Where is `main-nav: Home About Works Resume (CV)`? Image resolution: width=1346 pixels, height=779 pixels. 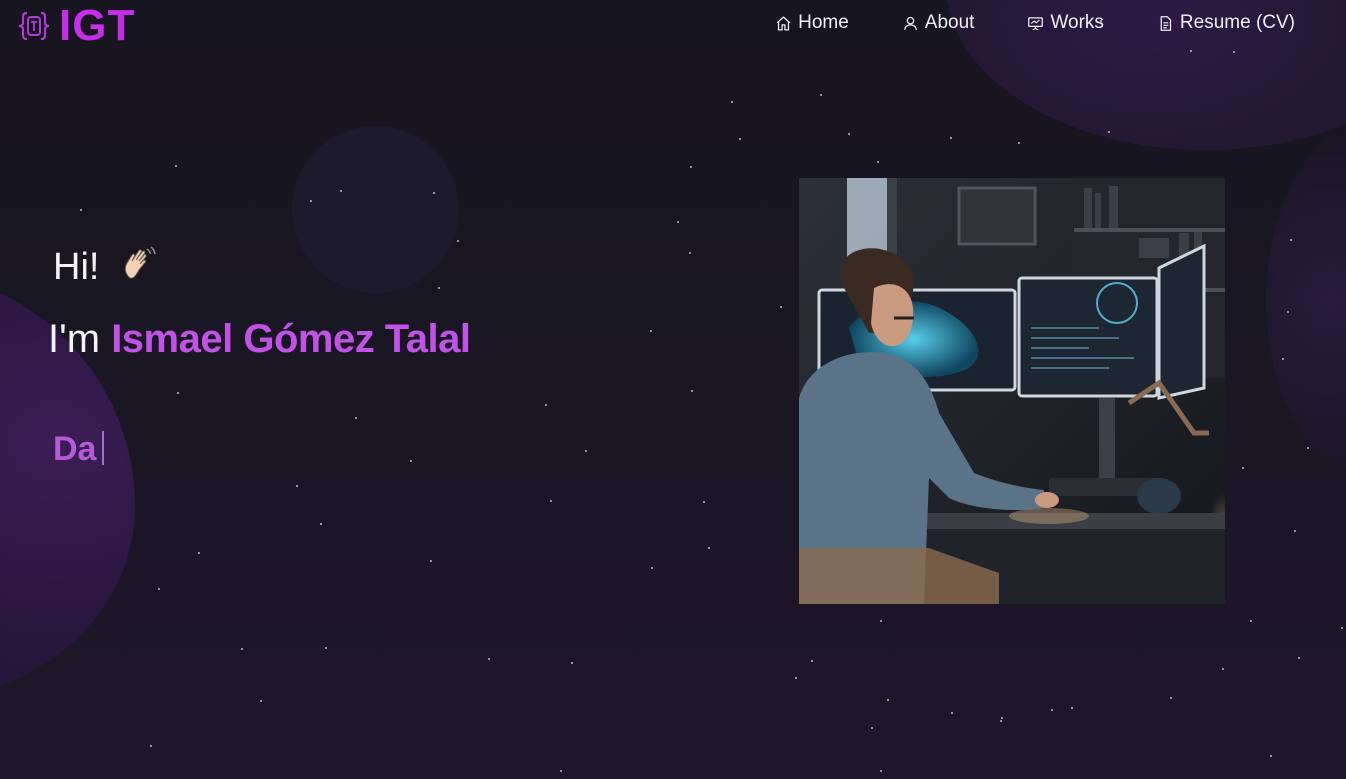
main-nav: Home About Works Resume (CV) is located at coordinates (1035, 23).